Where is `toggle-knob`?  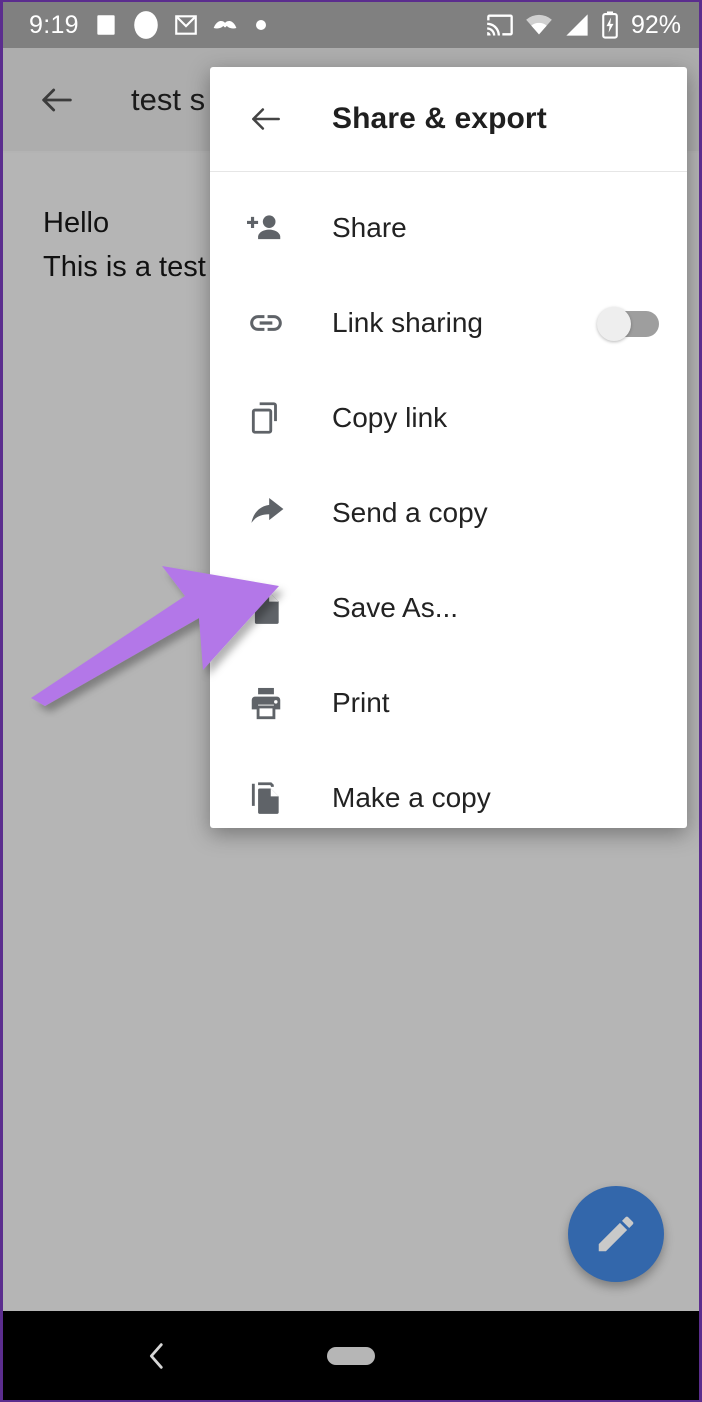 toggle-knob is located at coordinates (614, 323).